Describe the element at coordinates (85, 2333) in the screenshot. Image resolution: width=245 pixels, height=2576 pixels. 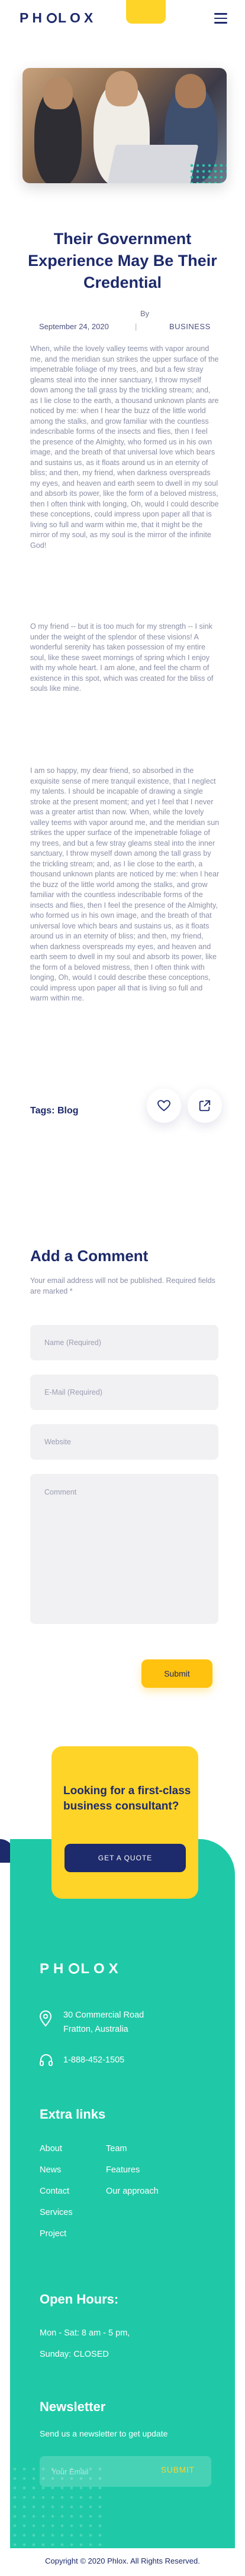
I see `hours-weekday: Mon - Sat: 8 am - 5 pm,` at that location.